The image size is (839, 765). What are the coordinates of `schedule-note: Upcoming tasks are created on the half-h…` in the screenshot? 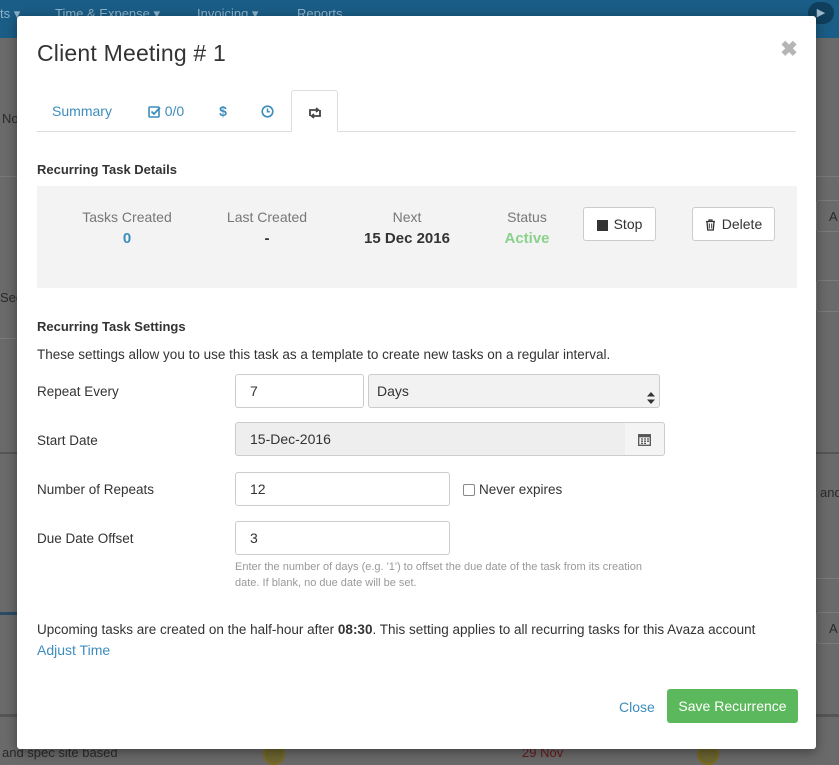 It's located at (396, 629).